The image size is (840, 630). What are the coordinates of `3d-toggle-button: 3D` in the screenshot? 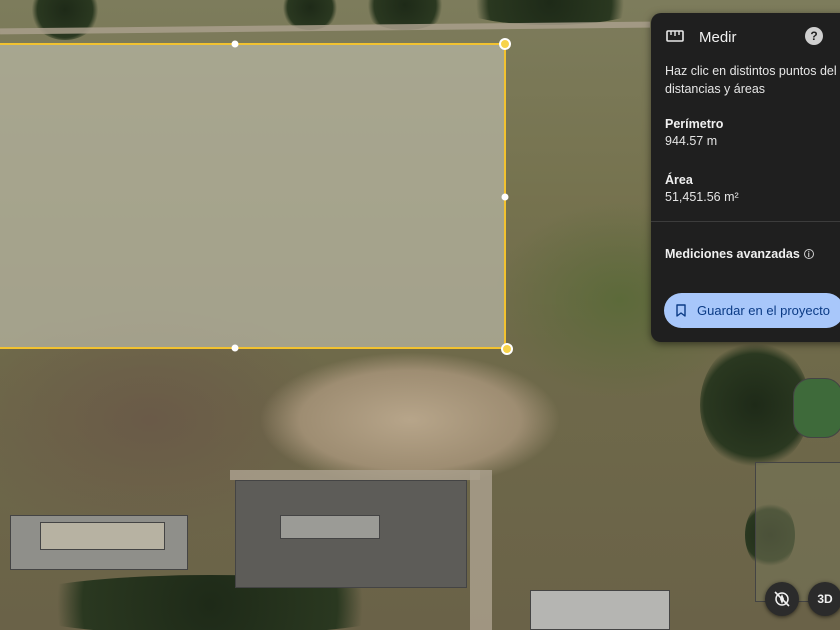 It's located at (824, 599).